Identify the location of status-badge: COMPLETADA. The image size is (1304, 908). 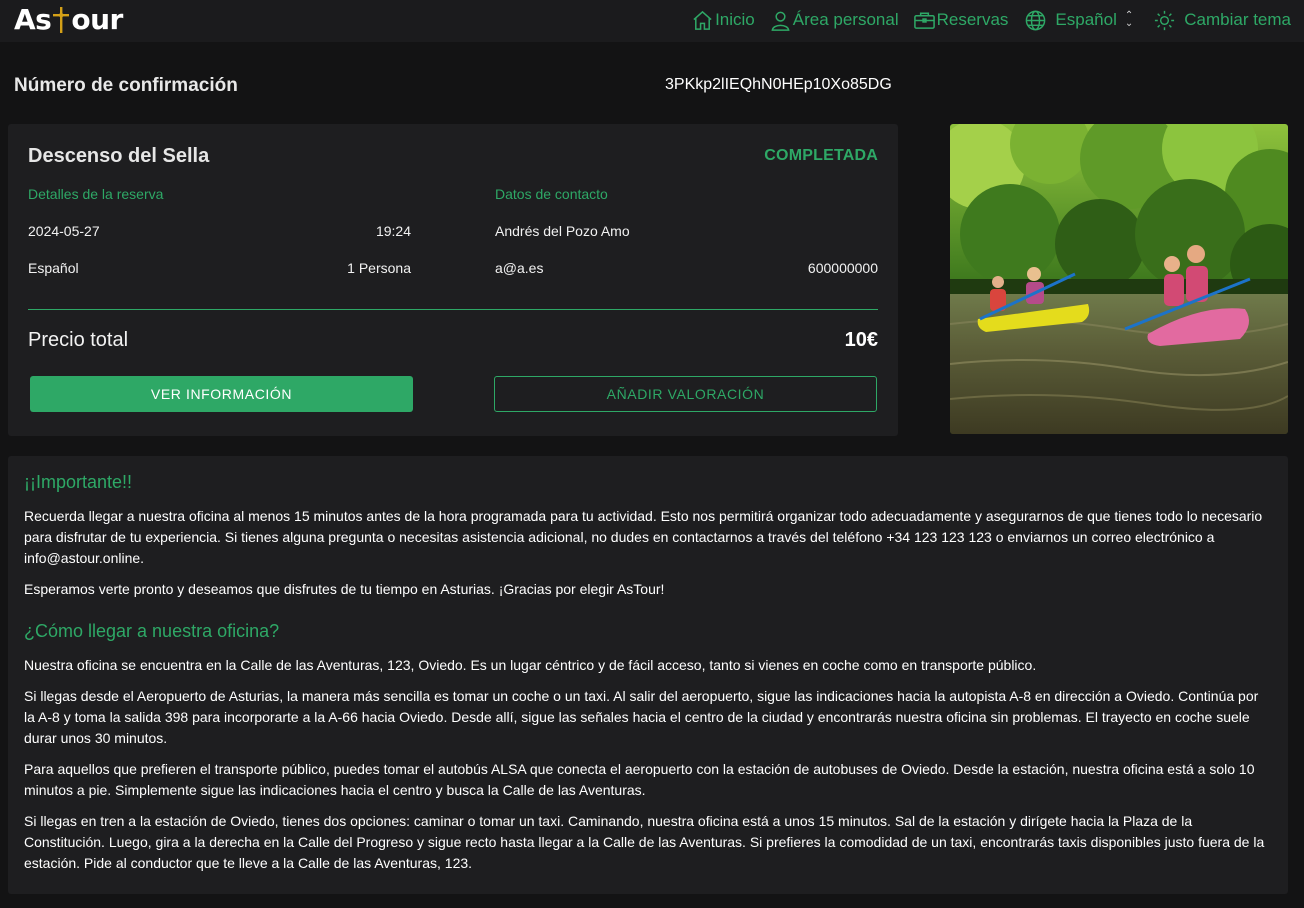
(821, 155).